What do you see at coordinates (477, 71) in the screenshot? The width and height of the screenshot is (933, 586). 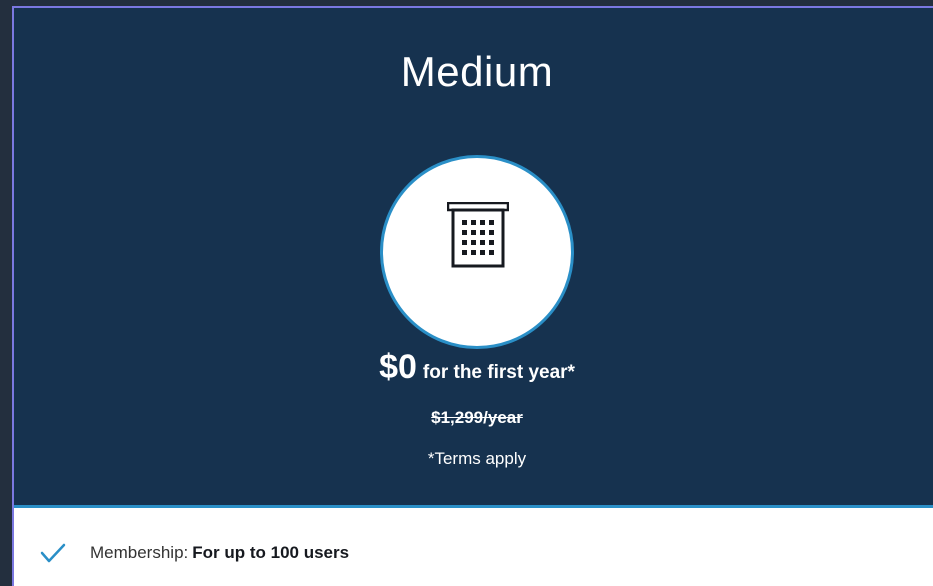 I see `plan-title: Medium` at bounding box center [477, 71].